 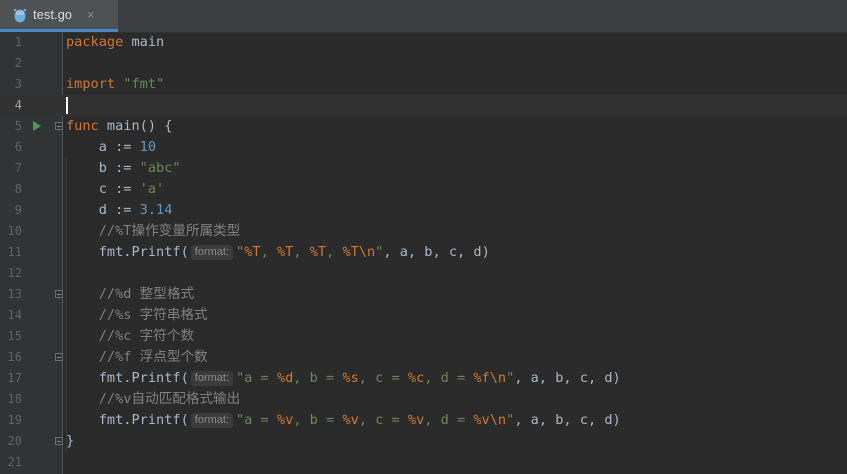 I want to click on line-number: 16, so click(x=14, y=357).